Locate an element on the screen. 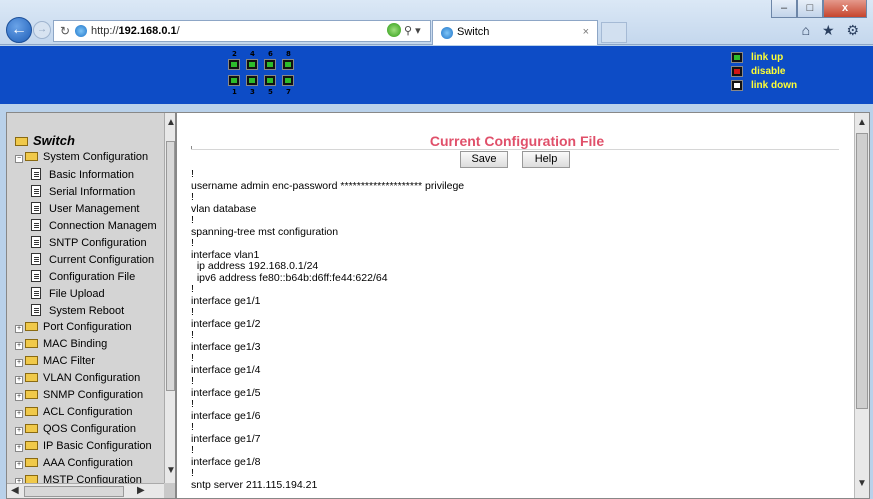 The image size is (873, 499). scroll-left-icon: ◀ is located at coordinates (15, 490).